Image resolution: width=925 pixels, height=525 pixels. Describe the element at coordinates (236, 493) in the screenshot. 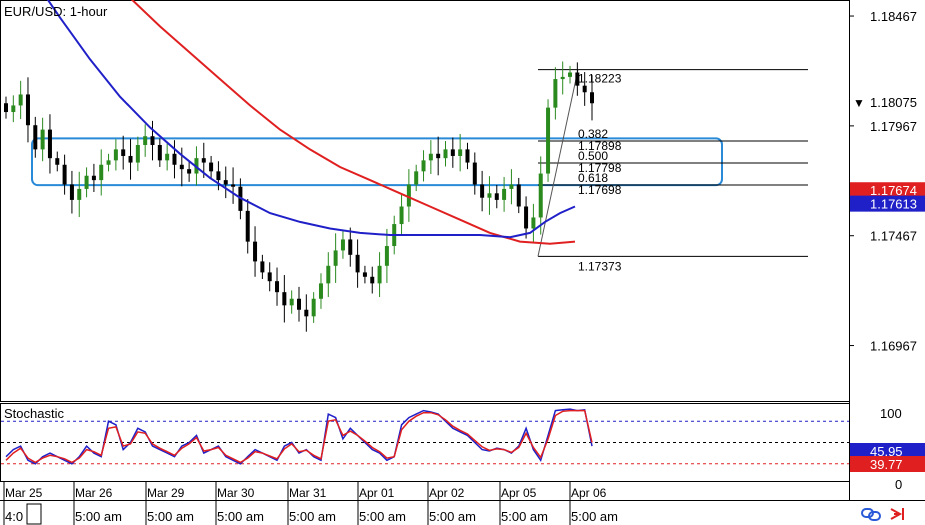

I see `x-date-label: Mar 30` at that location.